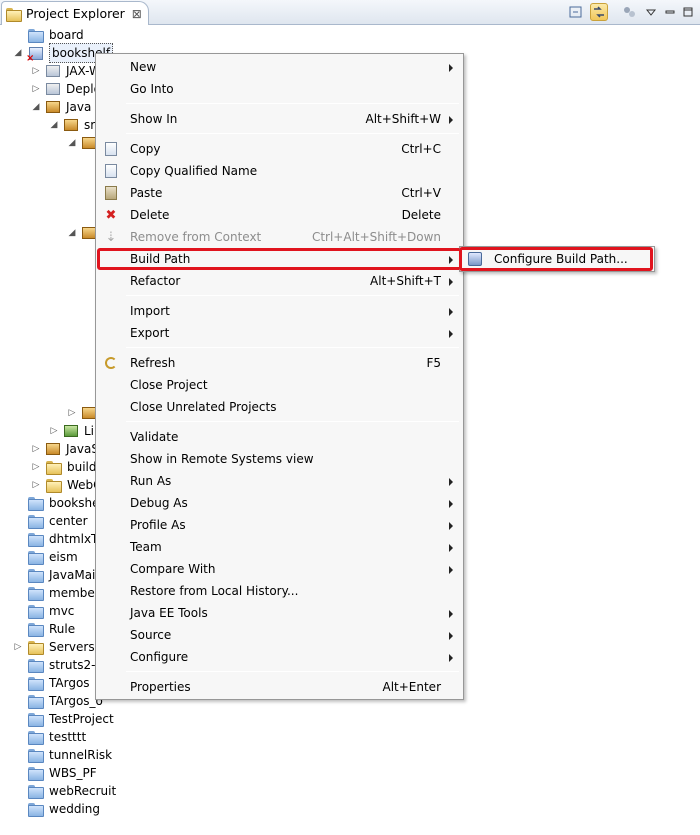  I want to click on project-icon, so click(35, 57).